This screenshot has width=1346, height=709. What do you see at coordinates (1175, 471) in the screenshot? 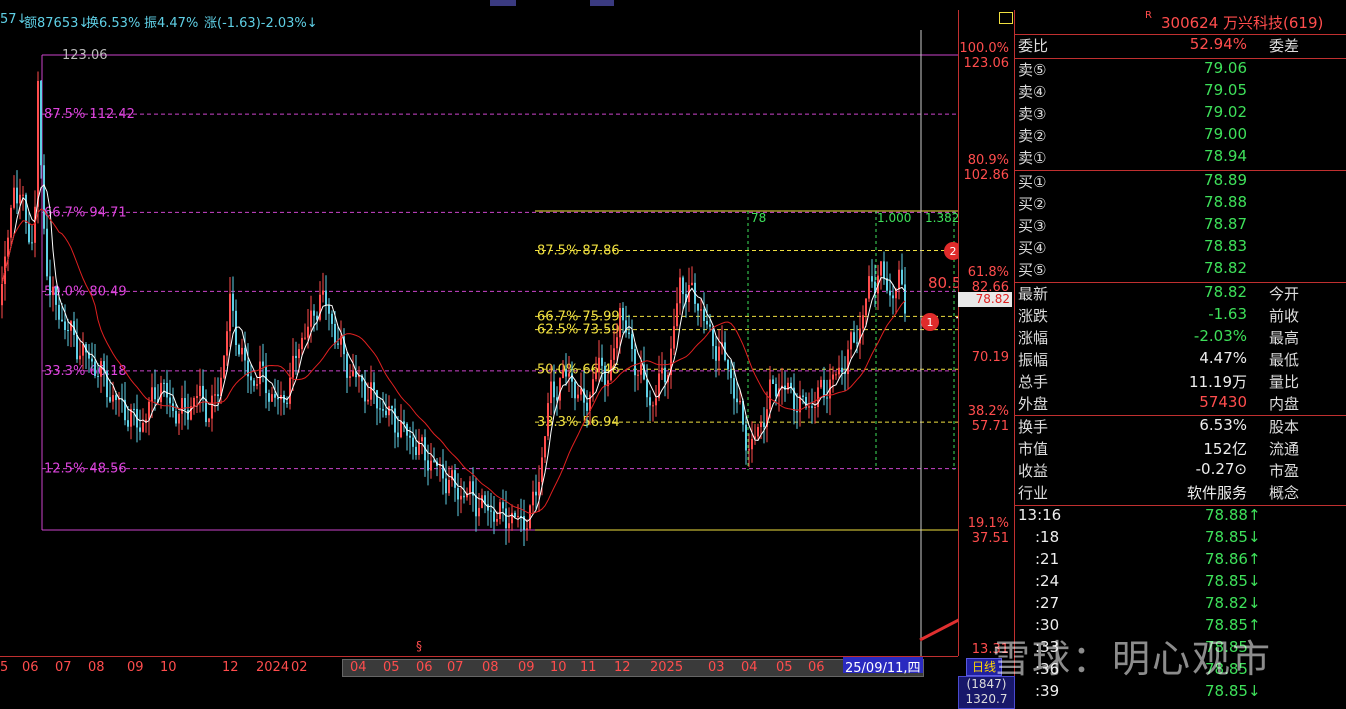
I see `info2-row: 收益 -0.27⊙ 市盈` at bounding box center [1175, 471].